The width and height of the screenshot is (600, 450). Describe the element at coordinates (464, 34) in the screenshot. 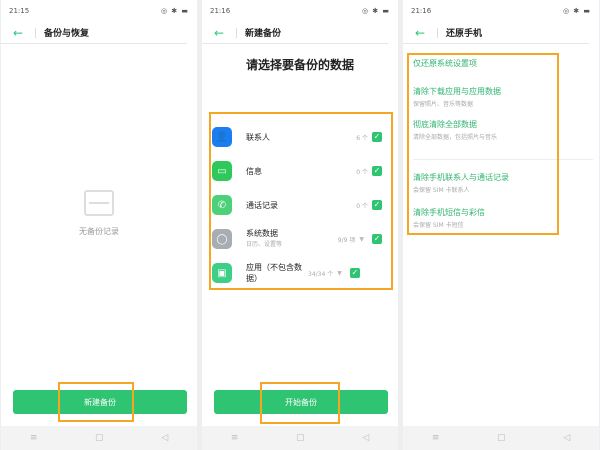

I see `page-title: 还原手机` at that location.